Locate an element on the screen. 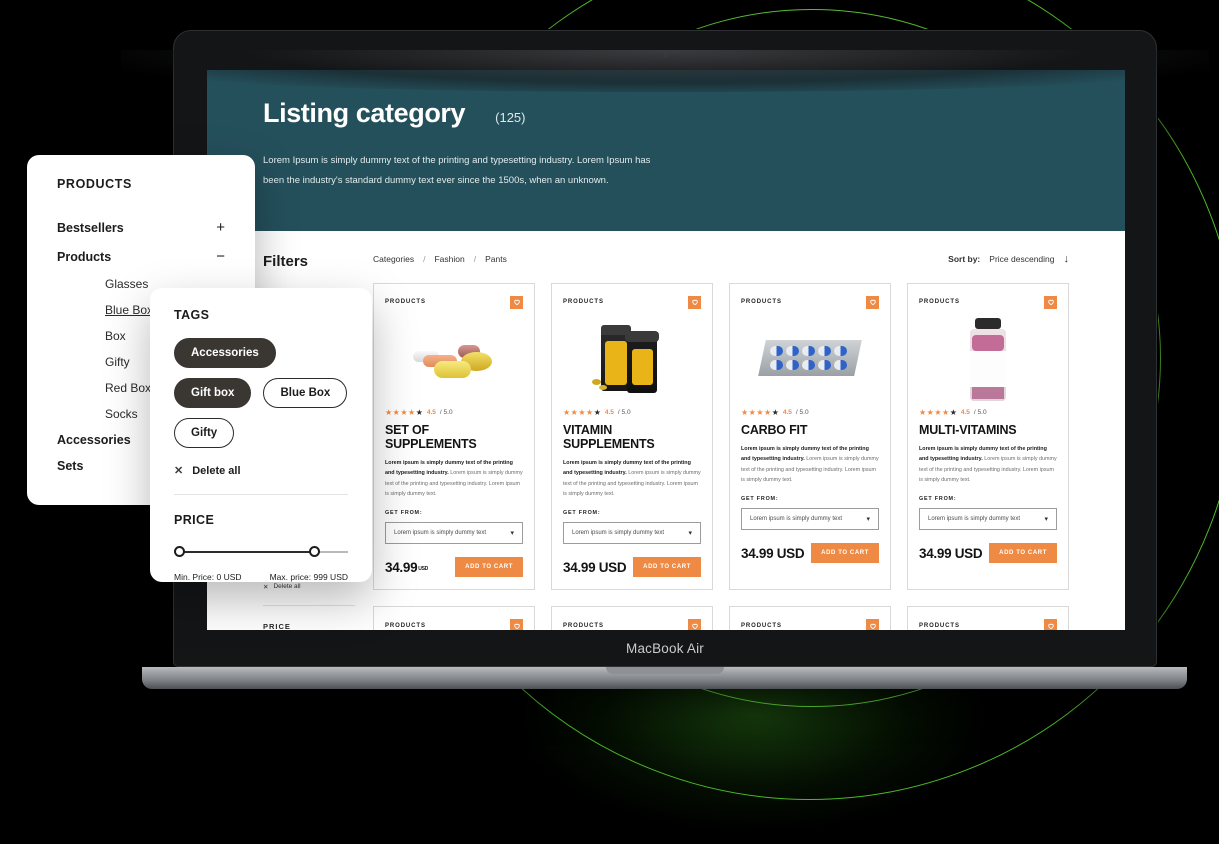  price-range-legend: Min. Price: 0 USD Max. price: 999 USD is located at coordinates (261, 577).